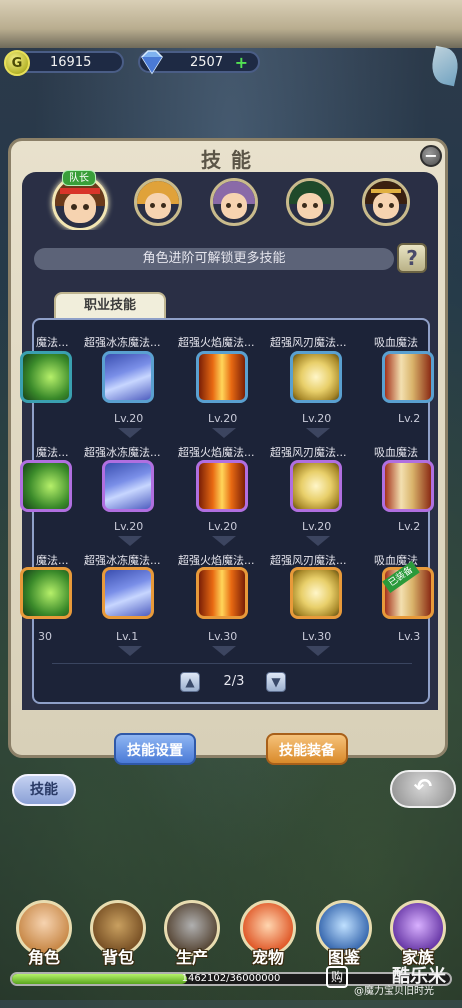 This screenshot has width=462, height=1008. I want to click on help-button: ?, so click(412, 258).